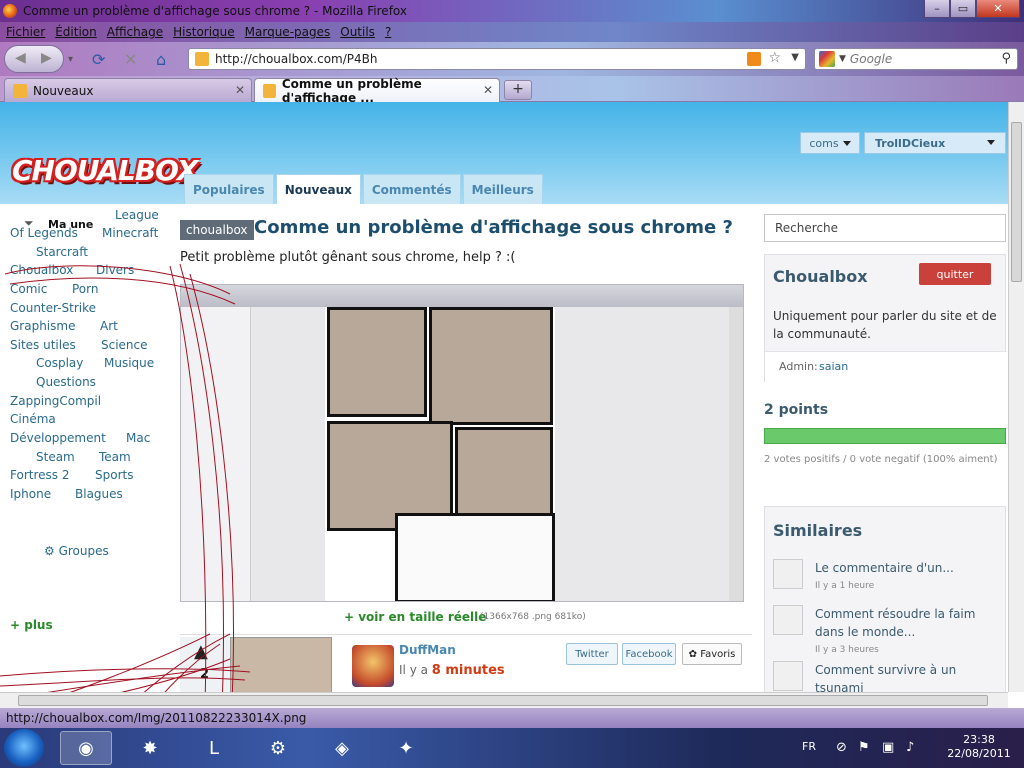  I want to click on category-link: Développement, so click(58, 438).